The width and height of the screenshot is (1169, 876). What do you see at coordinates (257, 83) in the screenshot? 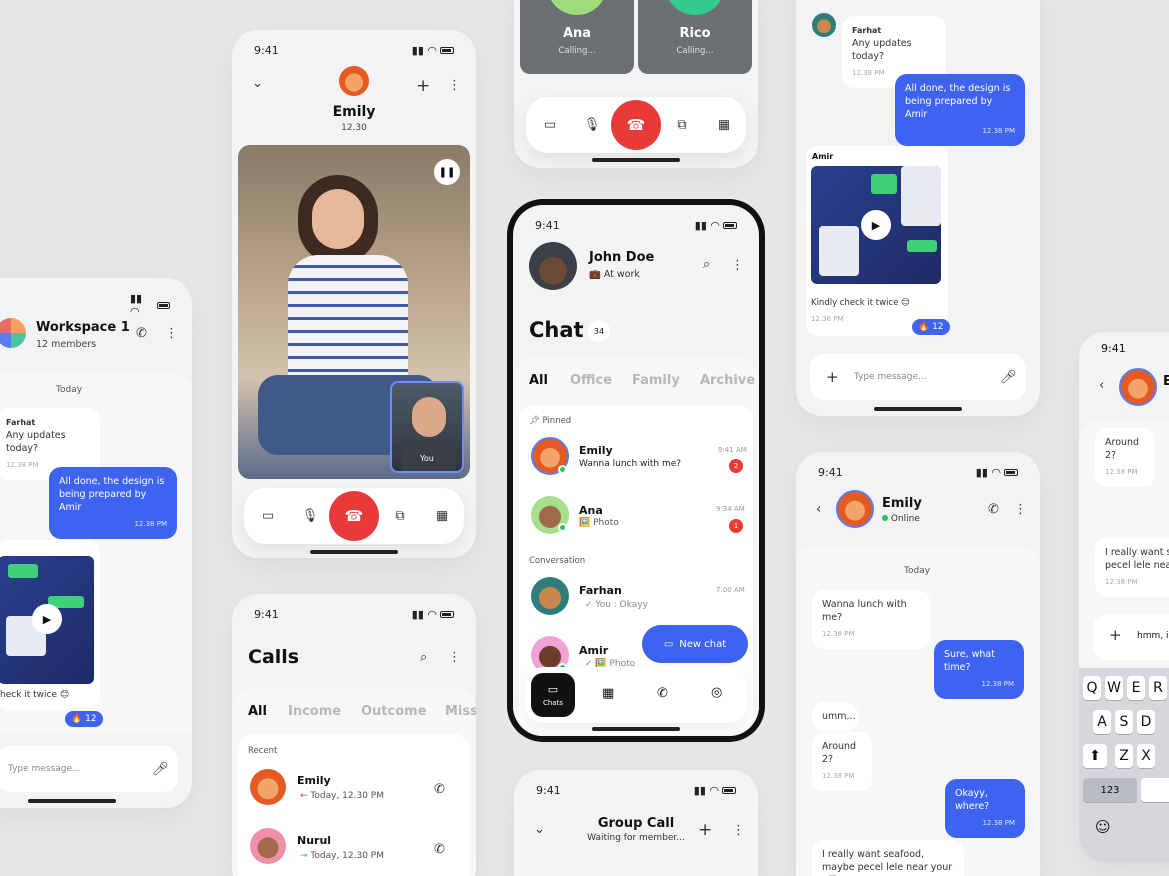
I see `chevron-down-icon: ⌄` at bounding box center [257, 83].